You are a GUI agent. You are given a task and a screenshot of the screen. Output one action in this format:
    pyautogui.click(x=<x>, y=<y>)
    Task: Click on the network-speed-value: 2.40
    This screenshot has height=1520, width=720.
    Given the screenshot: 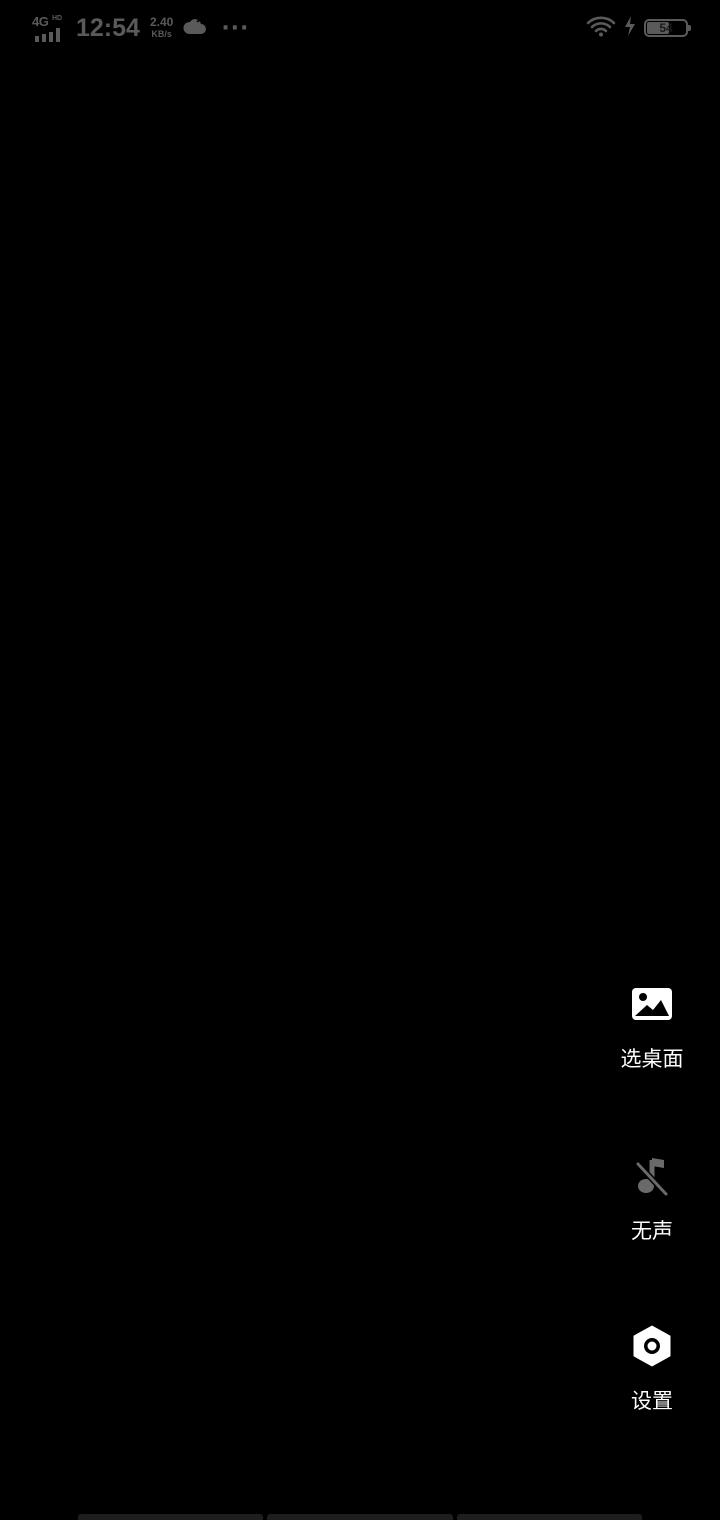 What is the action you would take?
    pyautogui.click(x=161, y=22)
    